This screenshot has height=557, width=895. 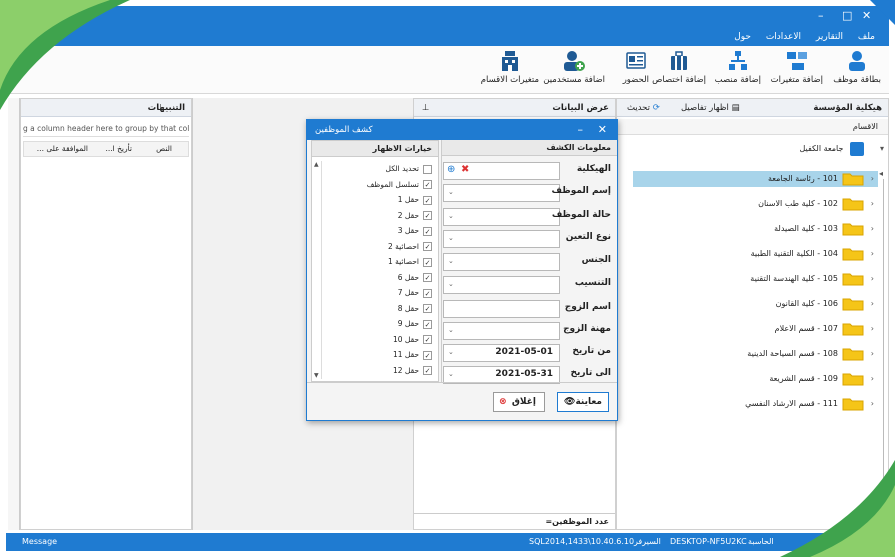 What do you see at coordinates (847, 15) in the screenshot?
I see `maximize-button: □` at bounding box center [847, 15].